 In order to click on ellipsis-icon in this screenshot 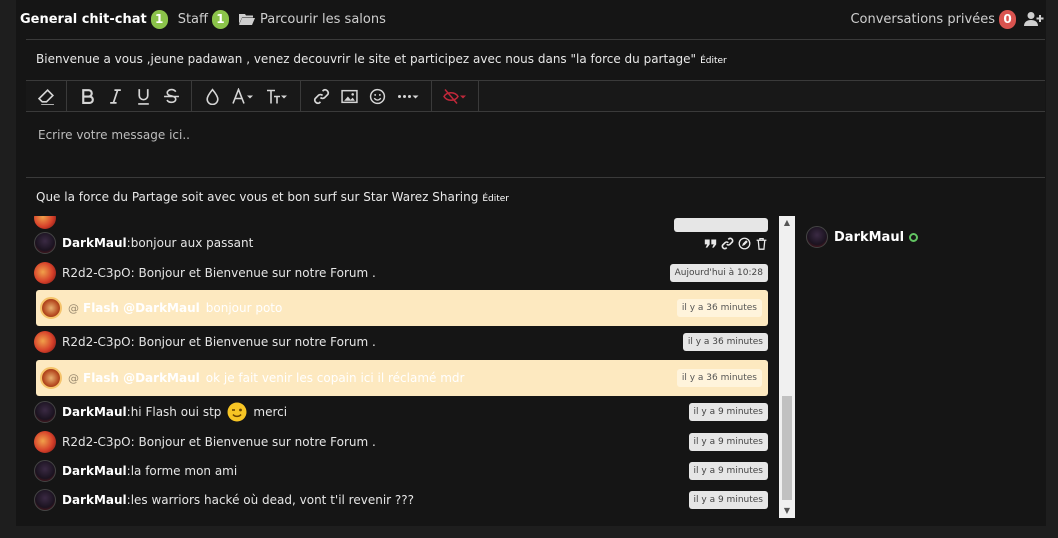, I will do `click(408, 96)`.